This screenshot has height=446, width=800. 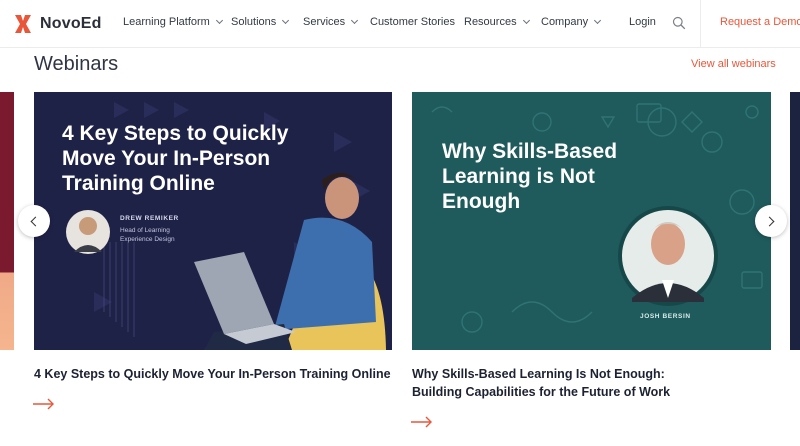 I want to click on chevron-left-icon, so click(x=35, y=221).